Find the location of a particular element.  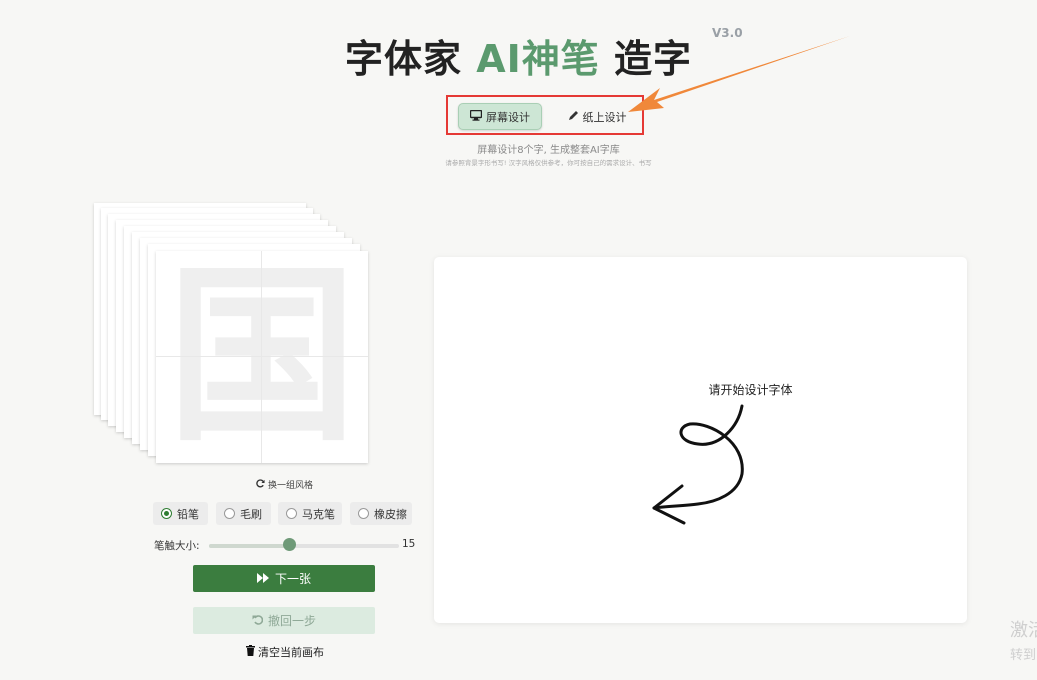

activation-watermark: 激活 is located at coordinates (1023, 630).